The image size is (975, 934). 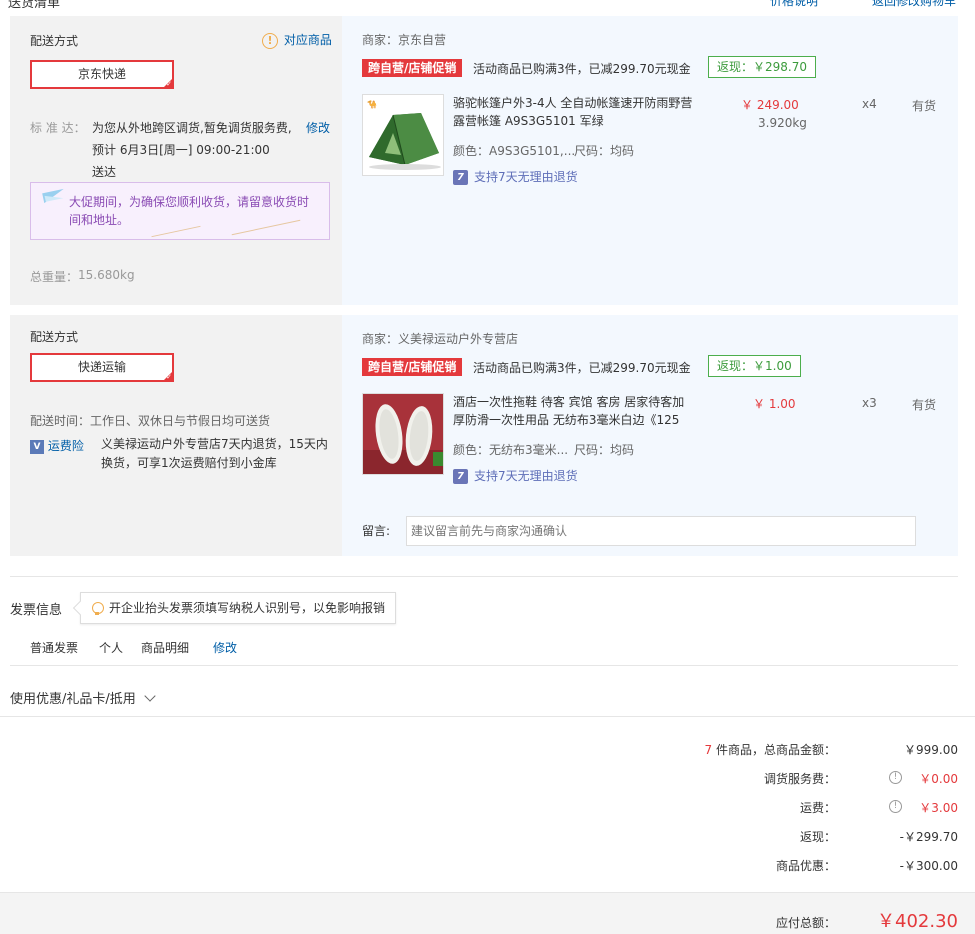 What do you see at coordinates (754, 366) in the screenshot?
I see `rebate-badge: 返现：￥1.00` at bounding box center [754, 366].